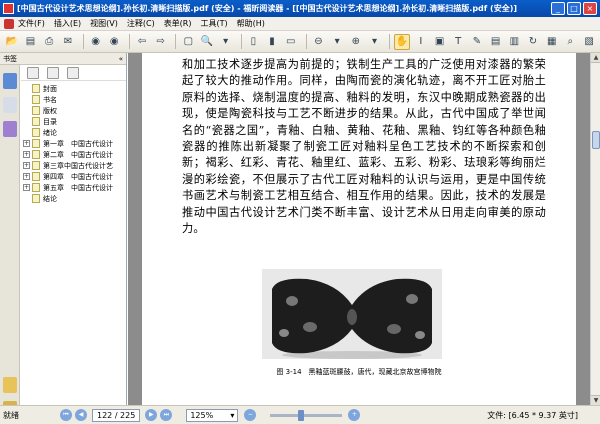 The image size is (600, 424). Describe the element at coordinates (66, 415) in the screenshot. I see `first-page-button: ⏮` at that location.